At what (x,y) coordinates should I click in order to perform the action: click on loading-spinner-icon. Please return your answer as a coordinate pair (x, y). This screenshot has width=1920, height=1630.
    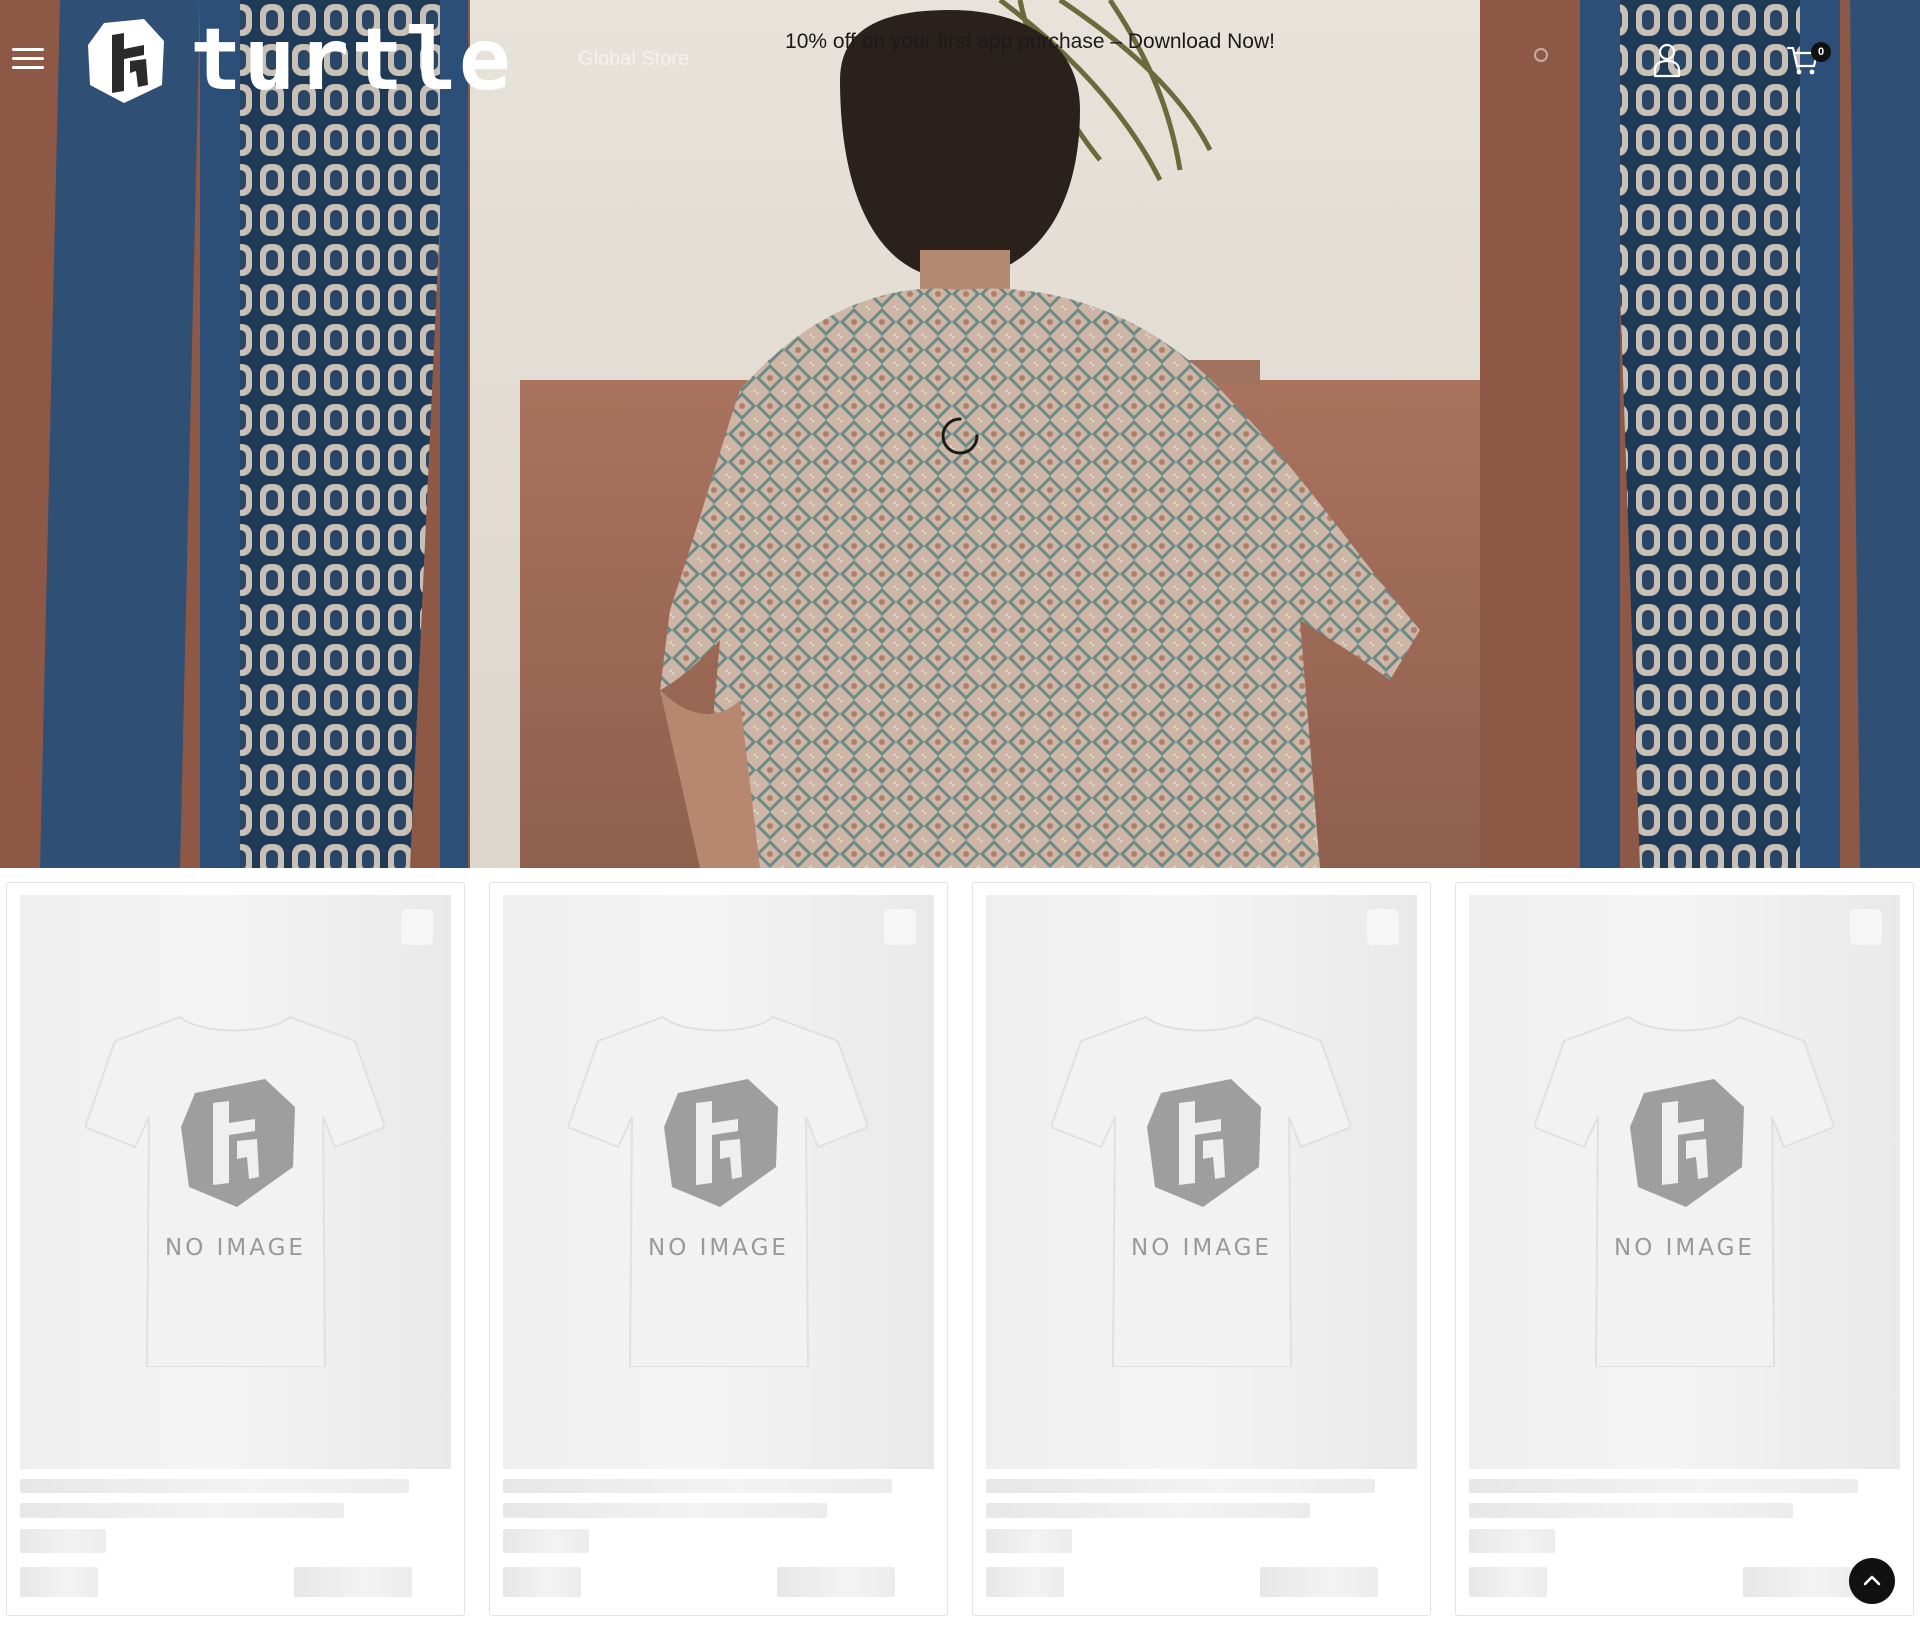
    Looking at the image, I should click on (960, 436).